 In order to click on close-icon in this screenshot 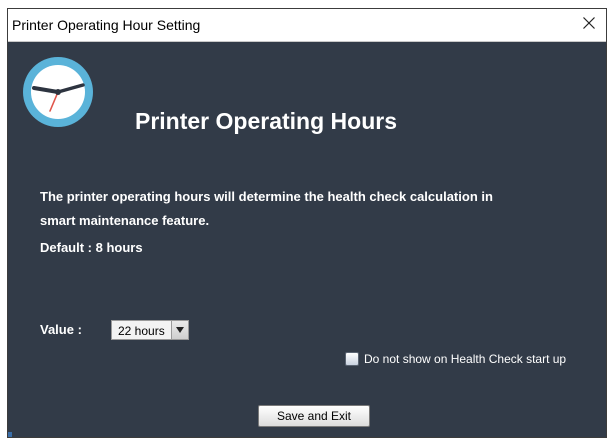, I will do `click(589, 25)`.